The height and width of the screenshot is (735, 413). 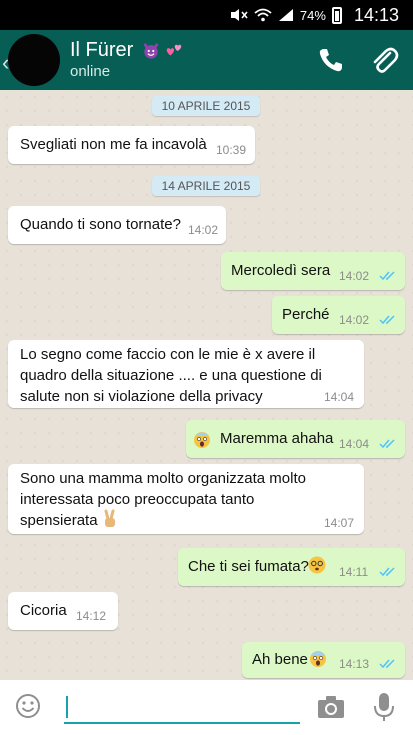 I want to click on message-line: Sono una mamma molto organizzata molto, so click(x=163, y=478).